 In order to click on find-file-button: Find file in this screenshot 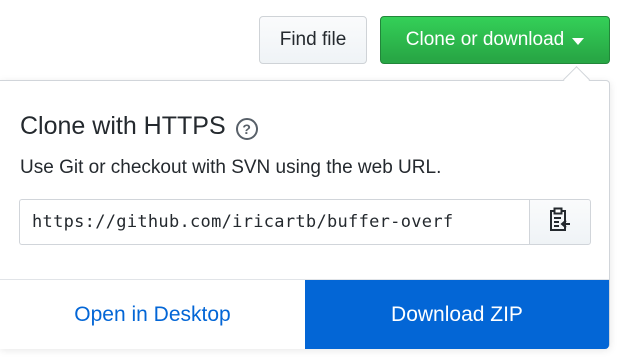, I will do `click(313, 40)`.